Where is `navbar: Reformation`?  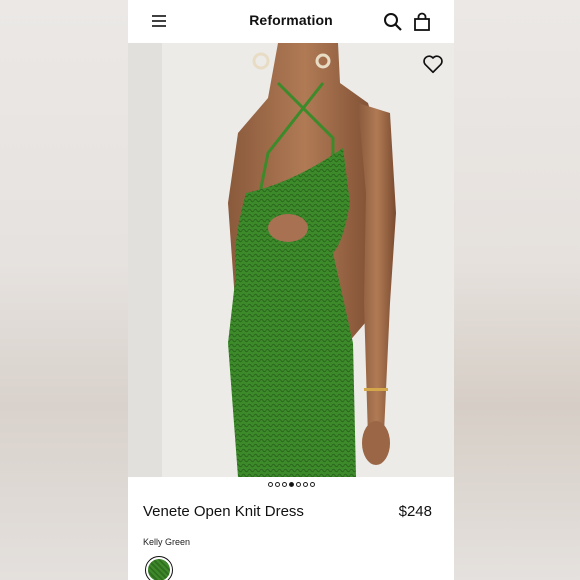 navbar: Reformation is located at coordinates (291, 21).